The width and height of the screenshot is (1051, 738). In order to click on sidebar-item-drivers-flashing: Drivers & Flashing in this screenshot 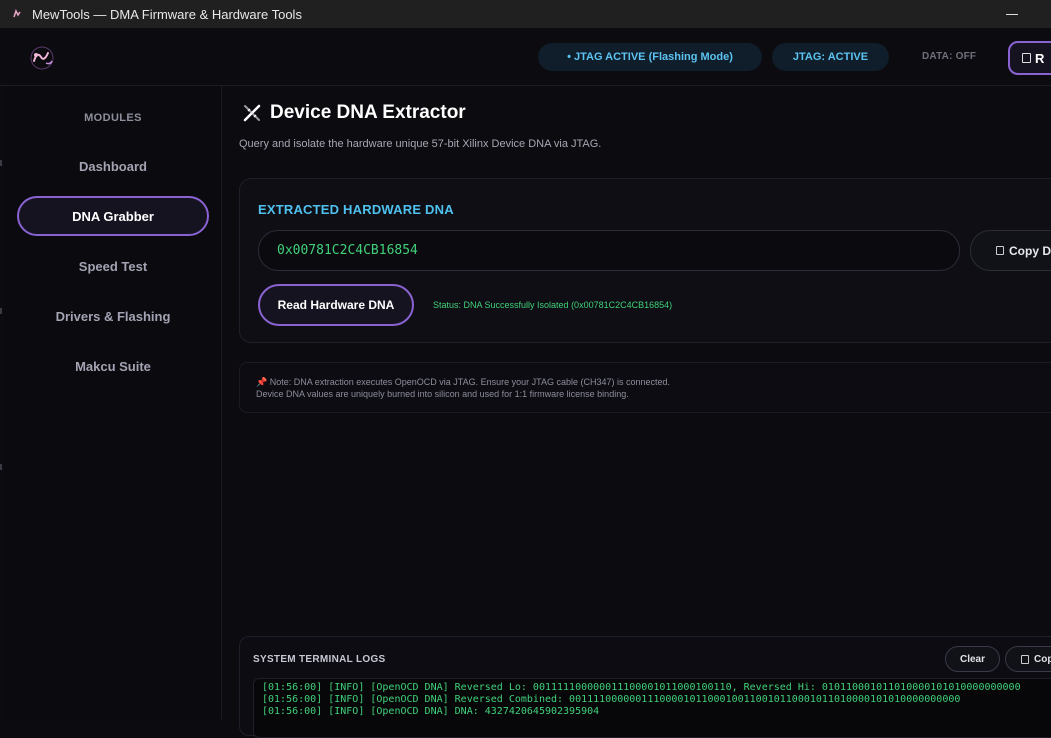, I will do `click(113, 316)`.